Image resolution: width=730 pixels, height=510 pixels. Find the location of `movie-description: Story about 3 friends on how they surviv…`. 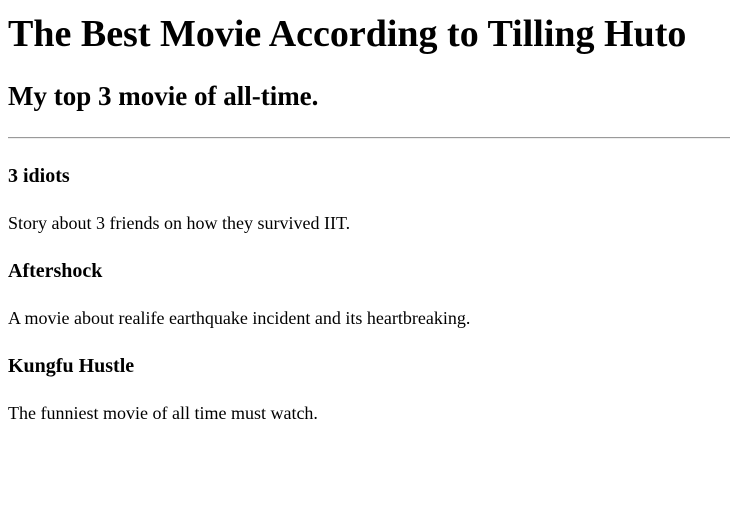

movie-description: Story about 3 friends on how they surviv… is located at coordinates (179, 223).